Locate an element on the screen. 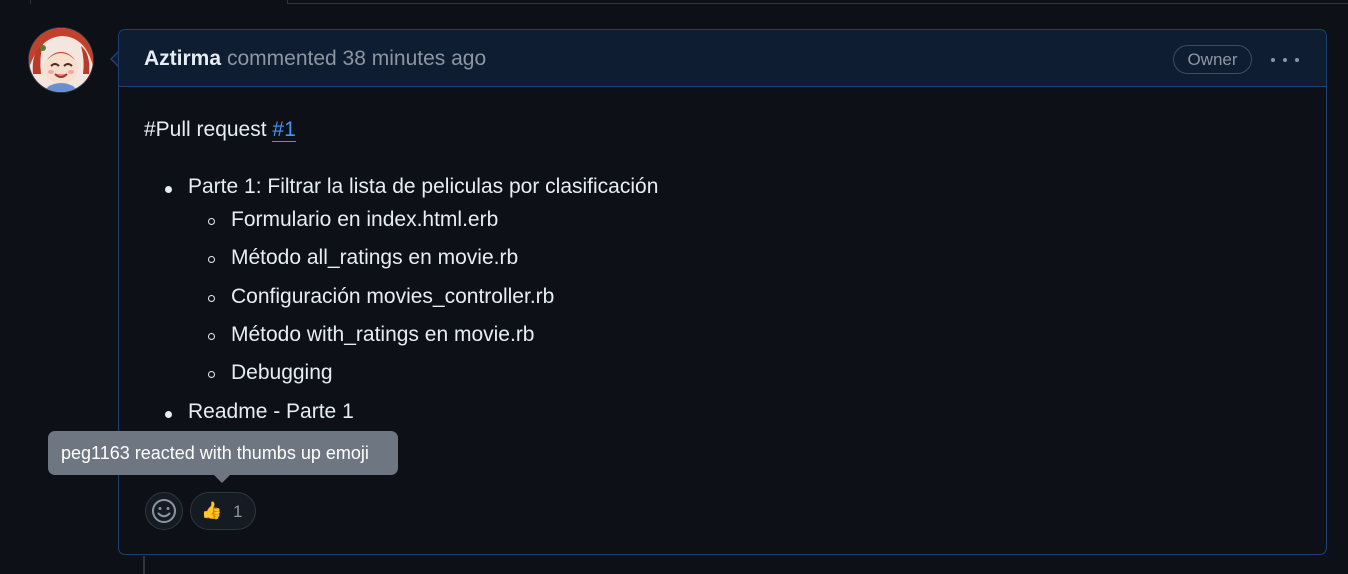  comment-header: Aztirma commented 38 minutes ago Owner is located at coordinates (722, 58).